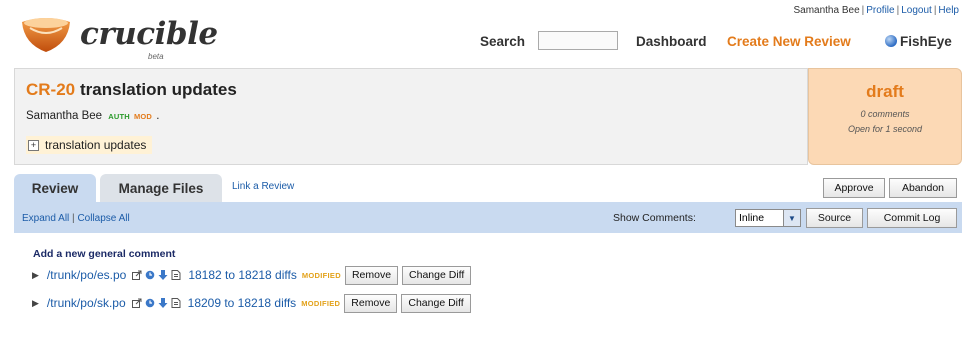 The image size is (965, 342). What do you see at coordinates (50, 90) in the screenshot?
I see `review-id: CR-20` at bounding box center [50, 90].